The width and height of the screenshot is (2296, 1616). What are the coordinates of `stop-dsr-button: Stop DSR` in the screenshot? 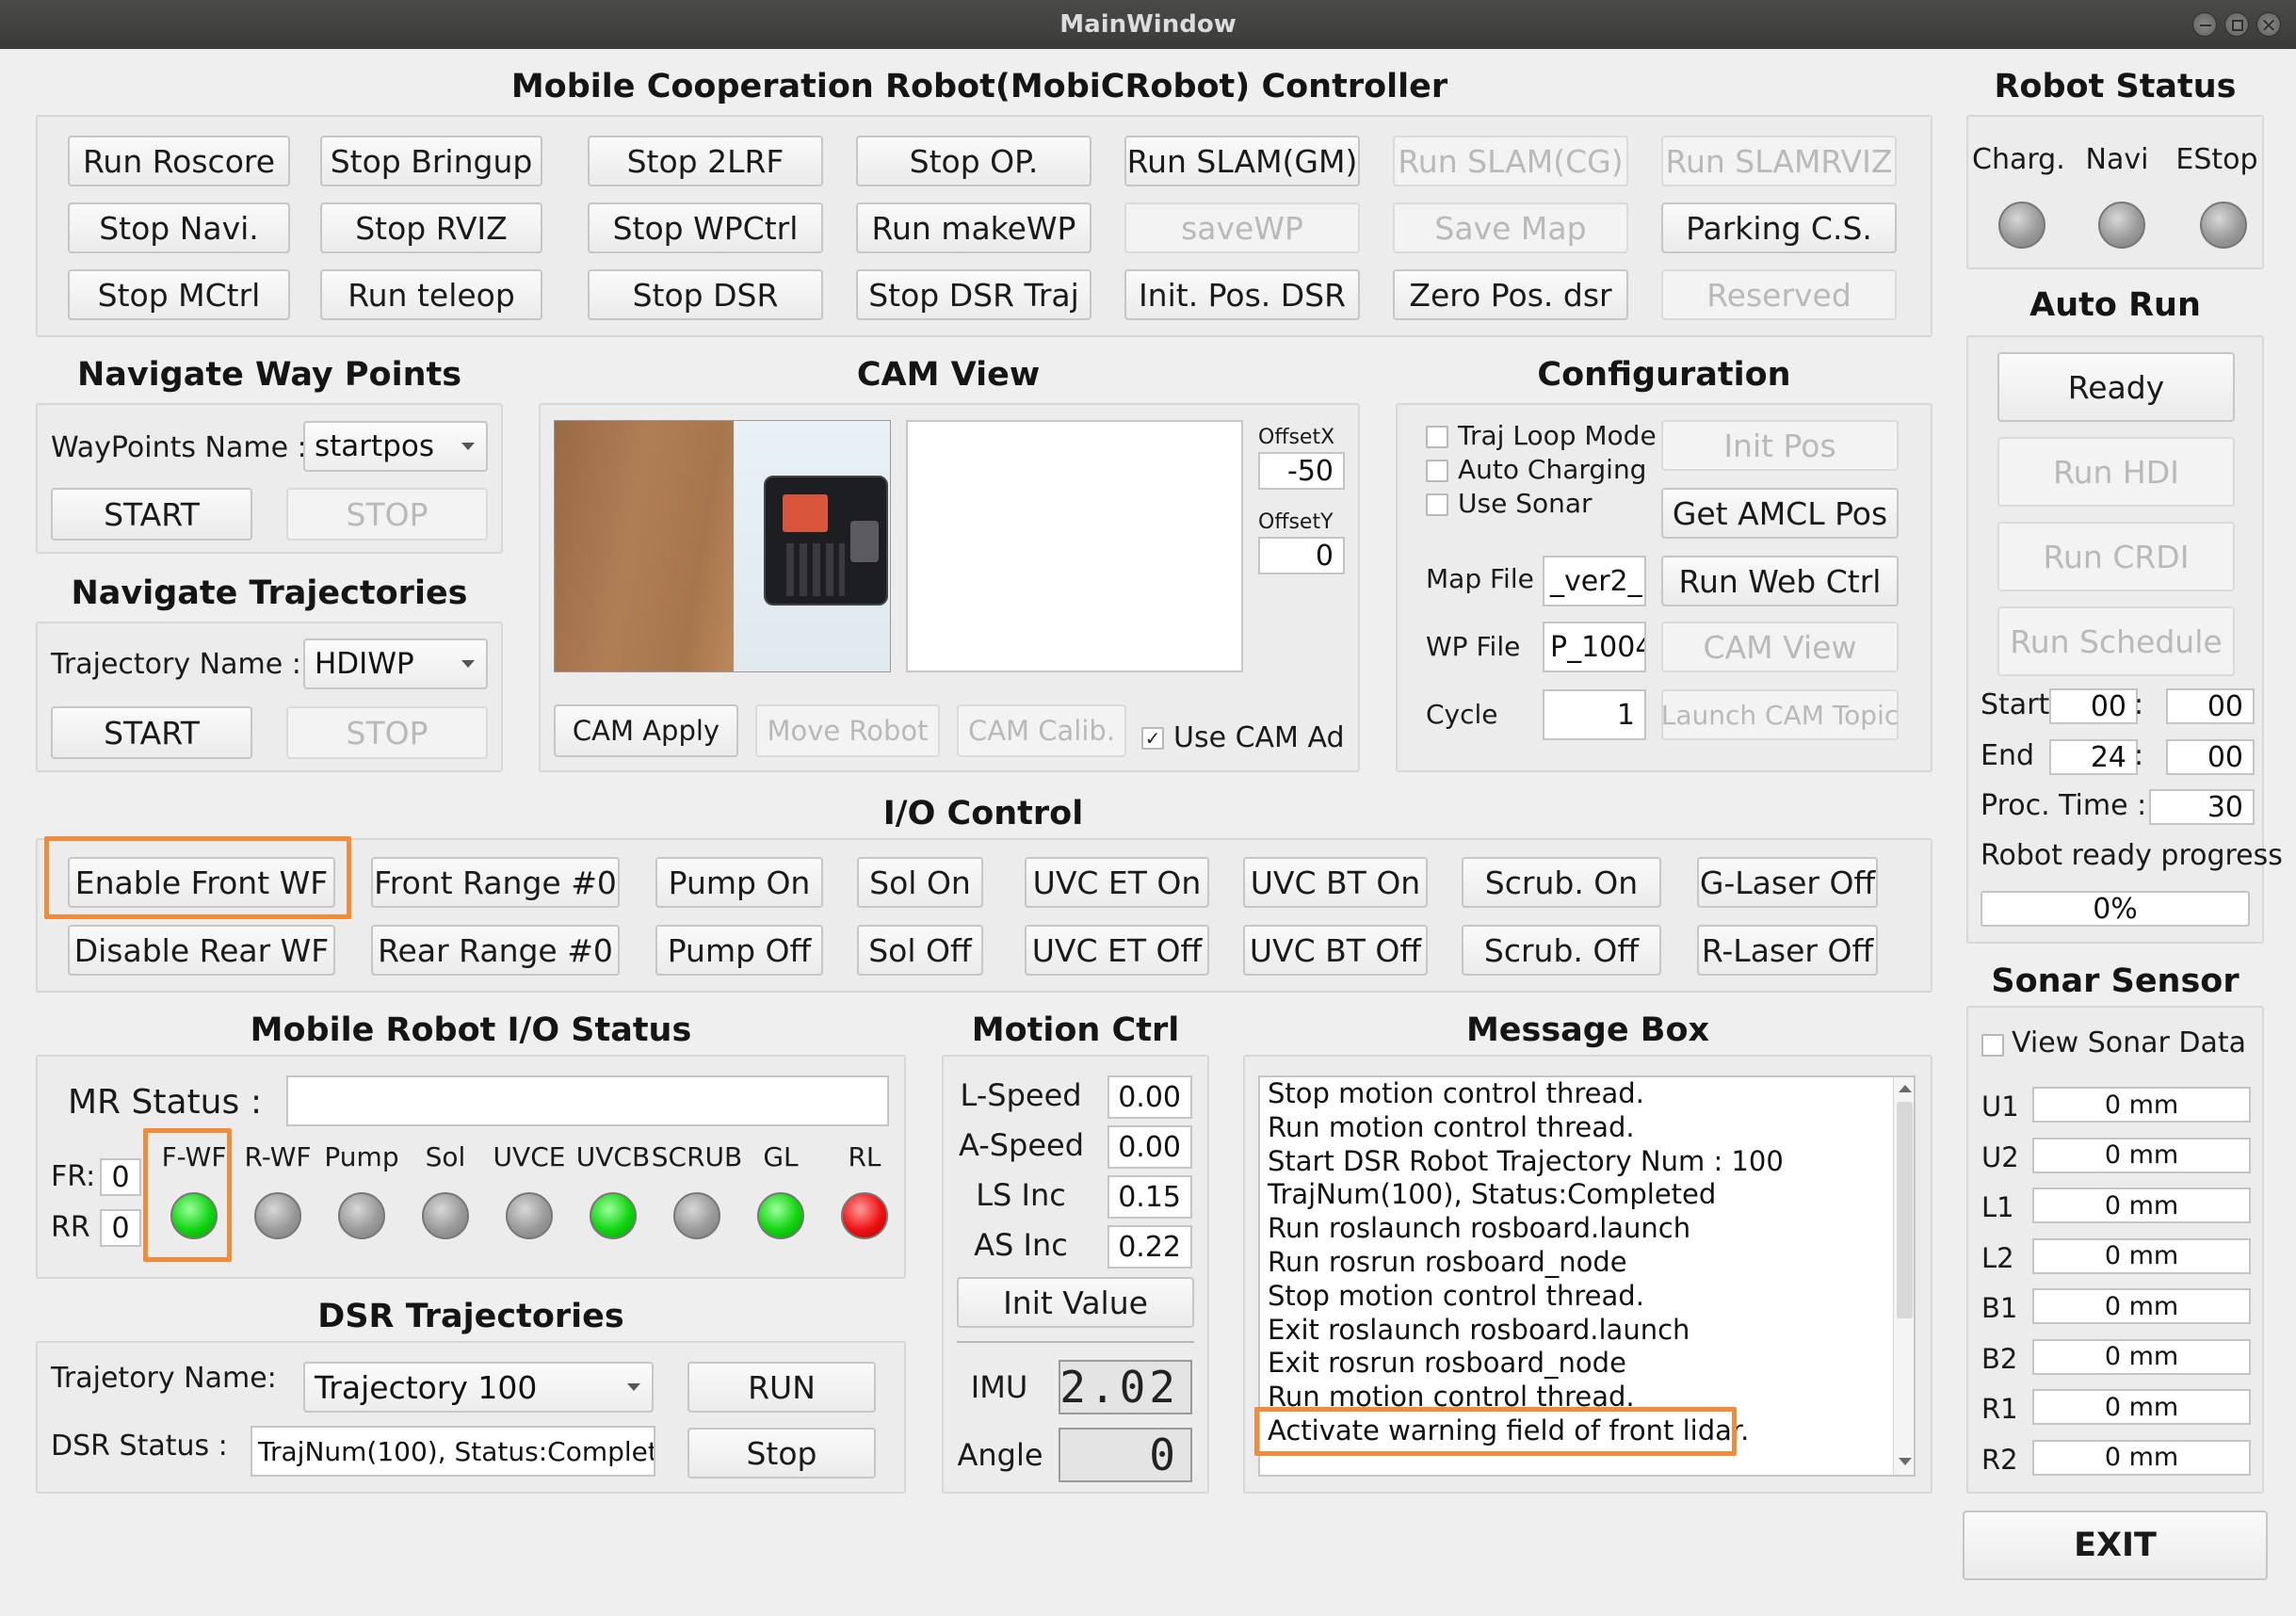 It's located at (705, 294).